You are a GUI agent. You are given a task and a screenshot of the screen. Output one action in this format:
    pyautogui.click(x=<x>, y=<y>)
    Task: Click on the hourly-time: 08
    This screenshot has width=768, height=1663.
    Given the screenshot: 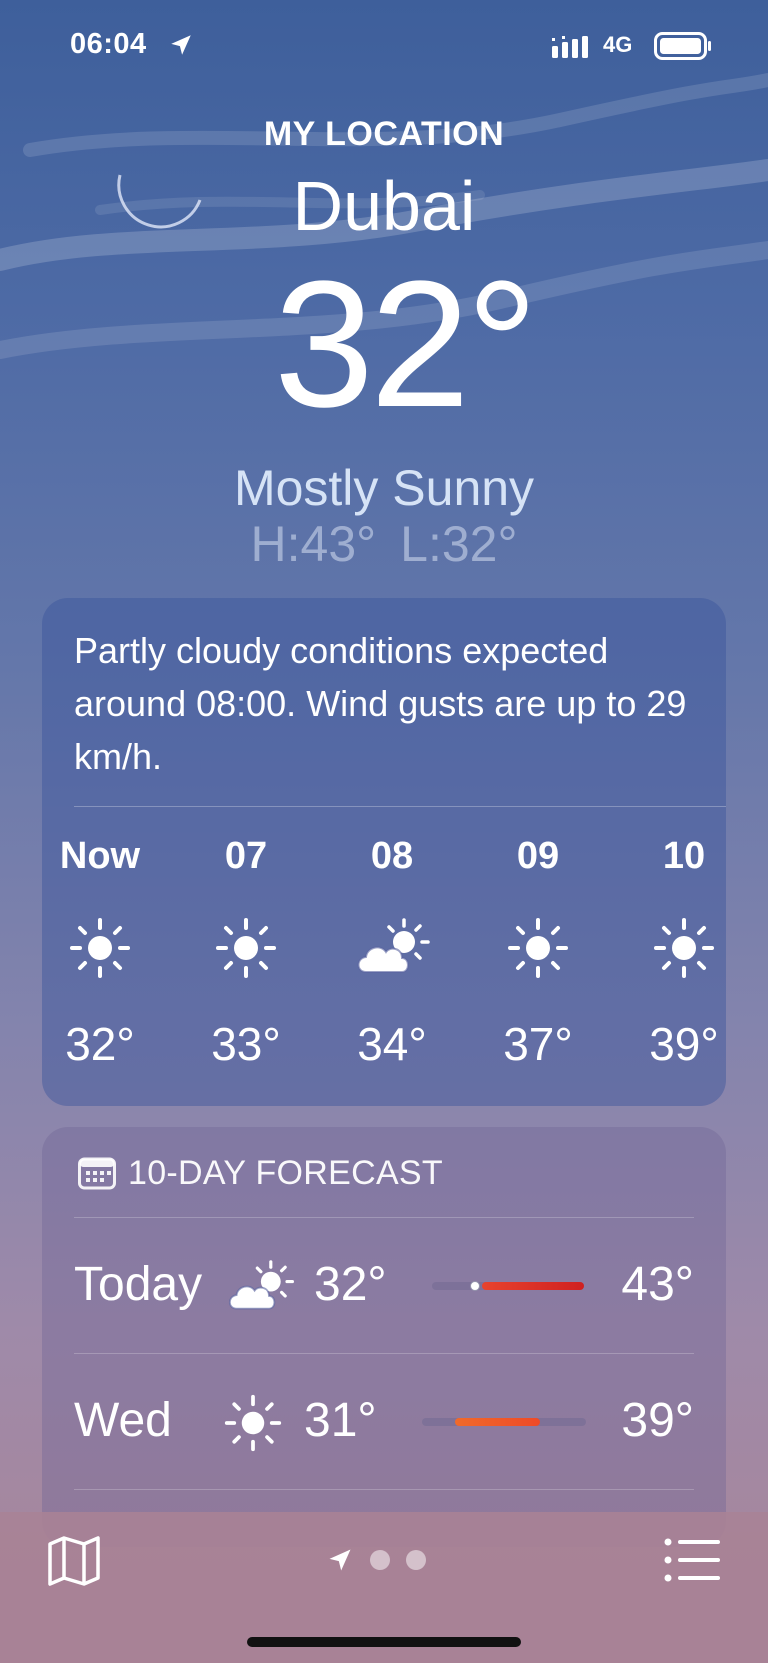 What is the action you would take?
    pyautogui.click(x=392, y=856)
    